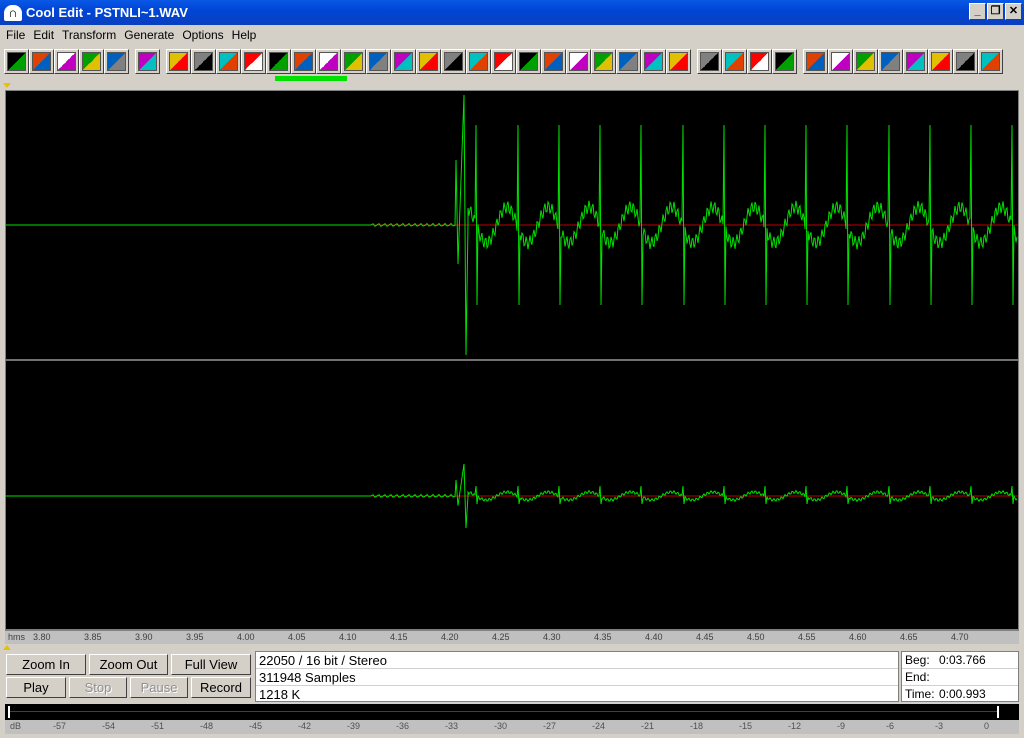 This screenshot has height=738, width=1024. Describe the element at coordinates (501, 637) in the screenshot. I see `ruler-tick-label: 4.25` at that location.